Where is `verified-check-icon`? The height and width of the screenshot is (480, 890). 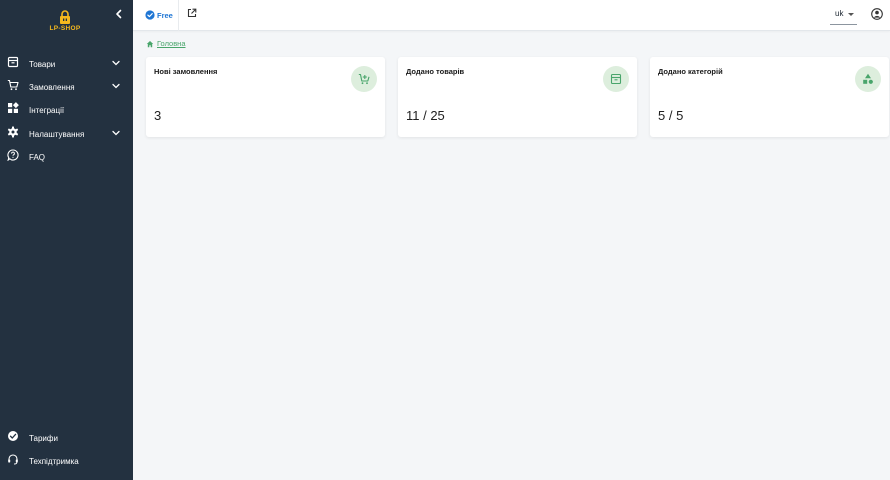 verified-check-icon is located at coordinates (150, 15).